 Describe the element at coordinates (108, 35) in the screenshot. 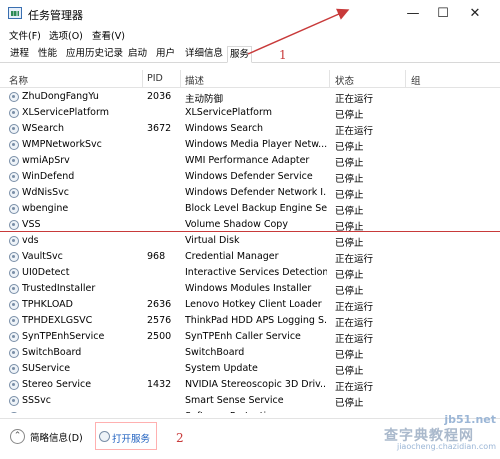

I see `menu-view: 查看(V)` at that location.